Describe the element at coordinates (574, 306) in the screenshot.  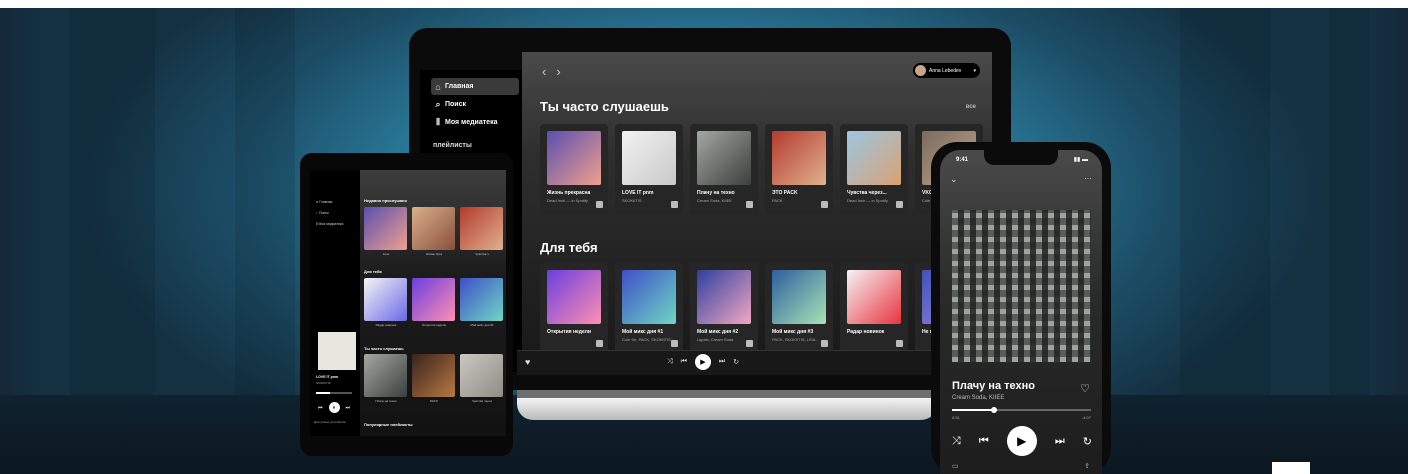
I see `for-you-card: Открытия недели` at that location.